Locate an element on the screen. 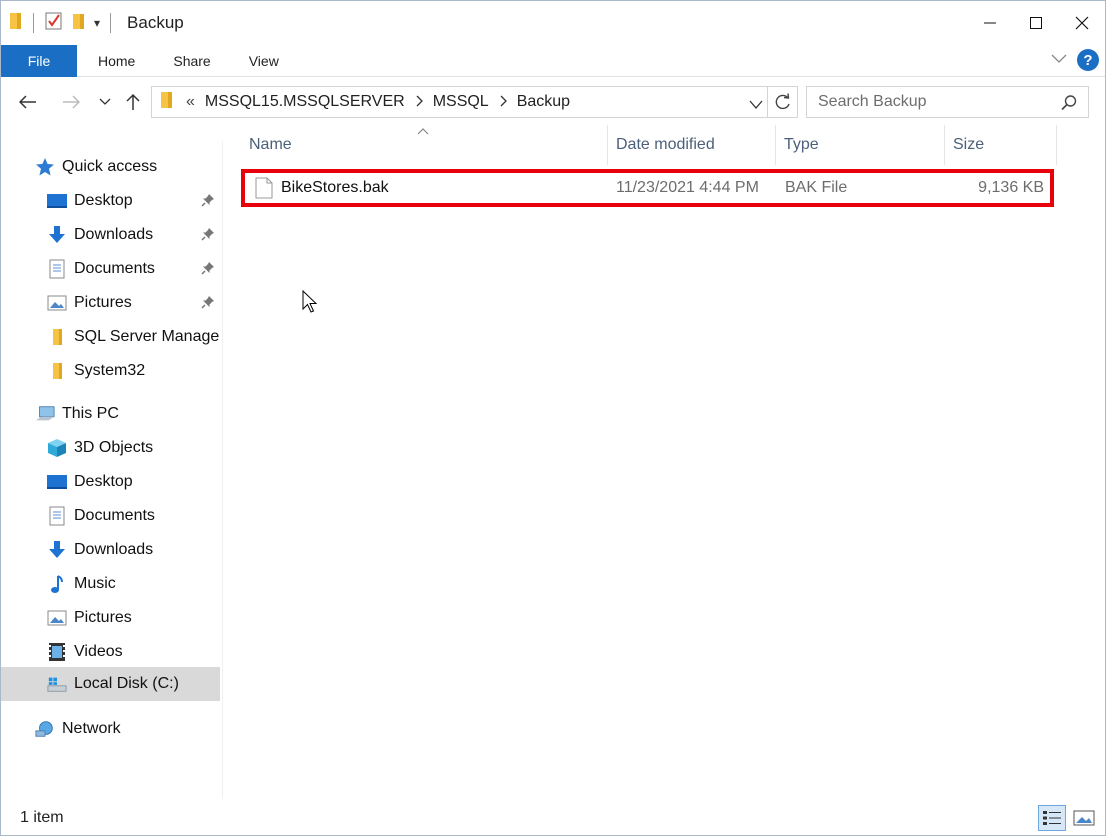 The width and height of the screenshot is (1106, 836). minimize-button is located at coordinates (990, 23).